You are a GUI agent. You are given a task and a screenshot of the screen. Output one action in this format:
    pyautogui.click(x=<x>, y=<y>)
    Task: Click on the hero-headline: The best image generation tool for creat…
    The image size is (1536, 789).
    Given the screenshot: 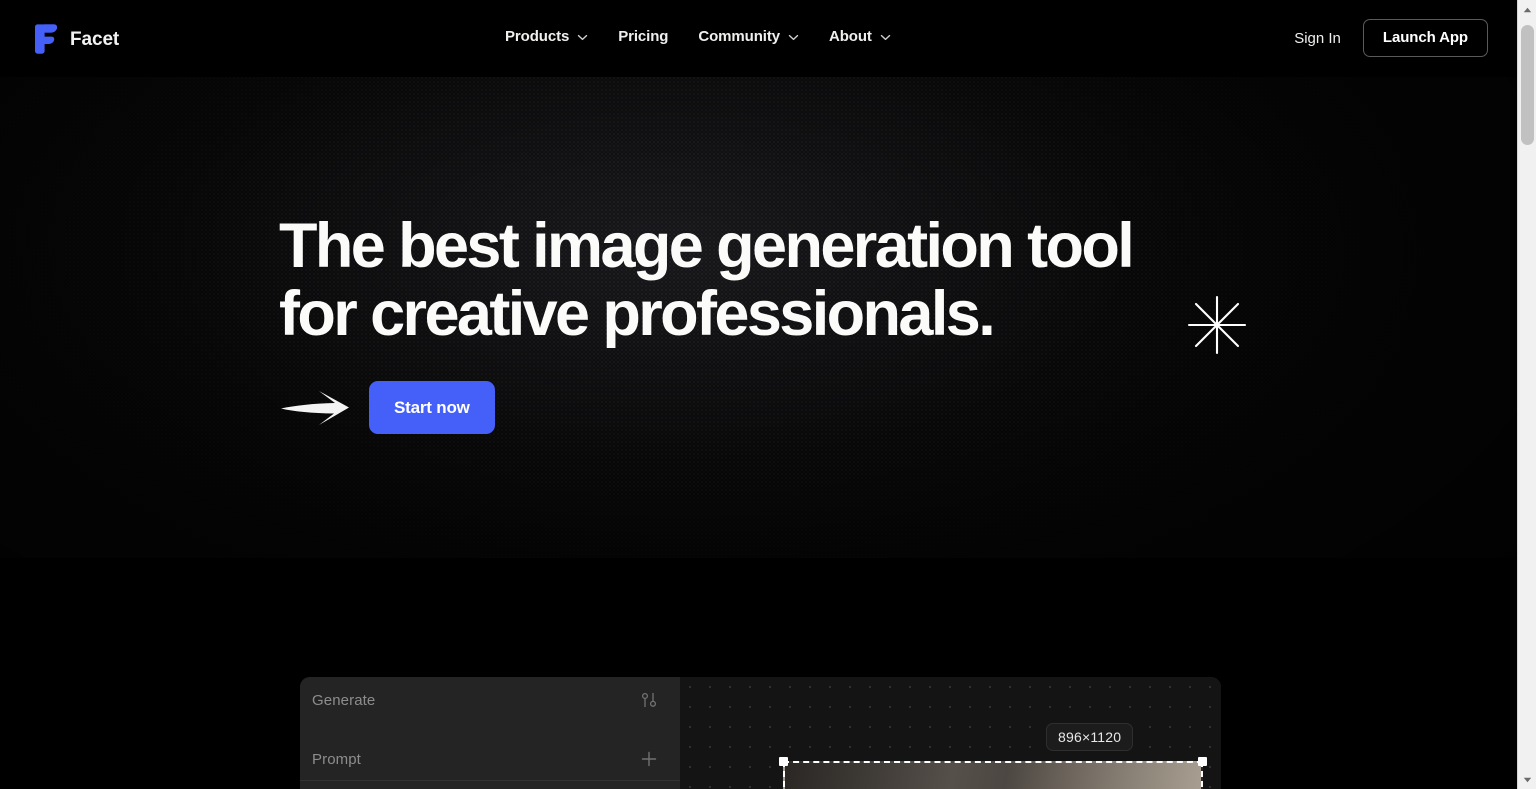 What is the action you would take?
    pyautogui.click(x=779, y=280)
    